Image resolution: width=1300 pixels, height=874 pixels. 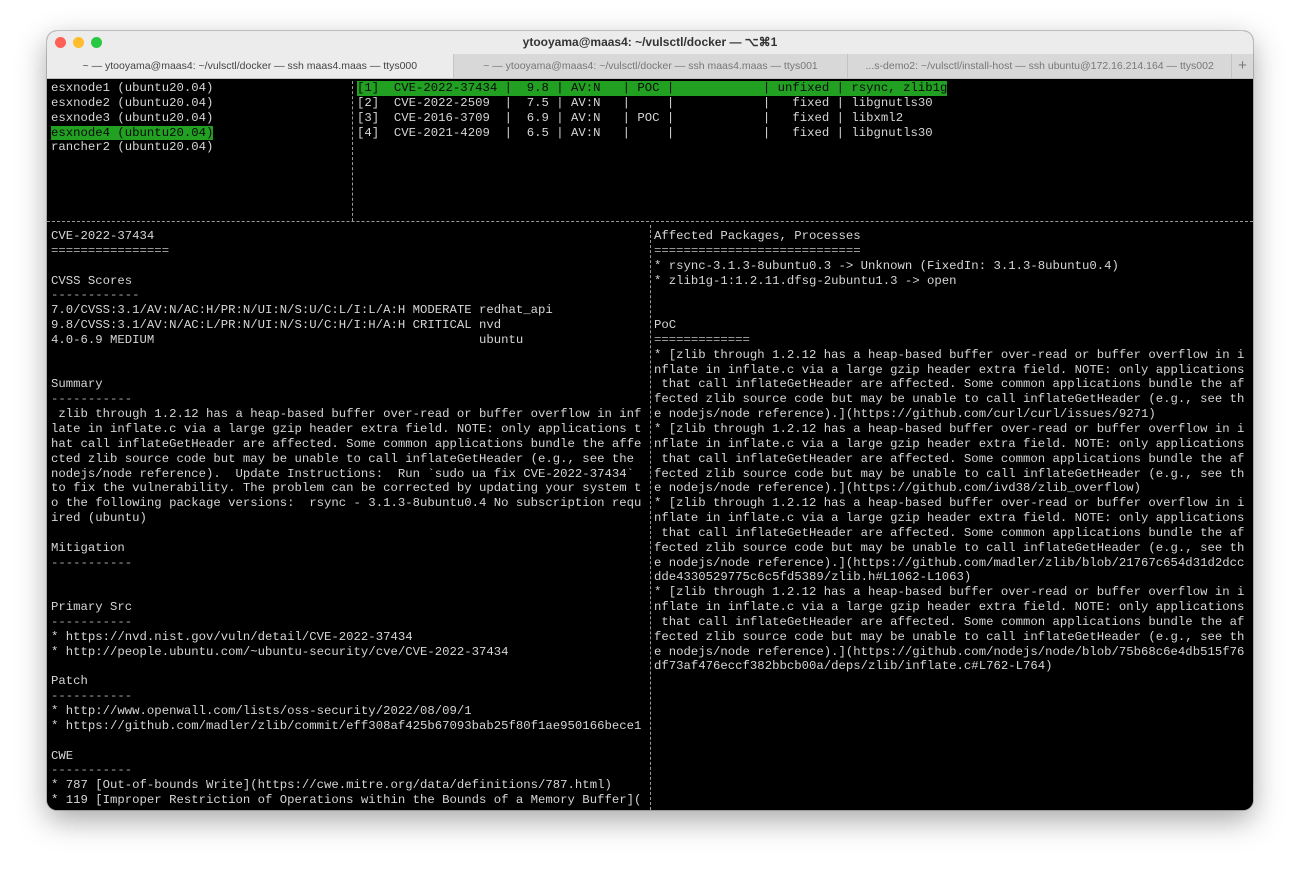 What do you see at coordinates (352, 151) in the screenshot?
I see `pane-divider-vertical-top` at bounding box center [352, 151].